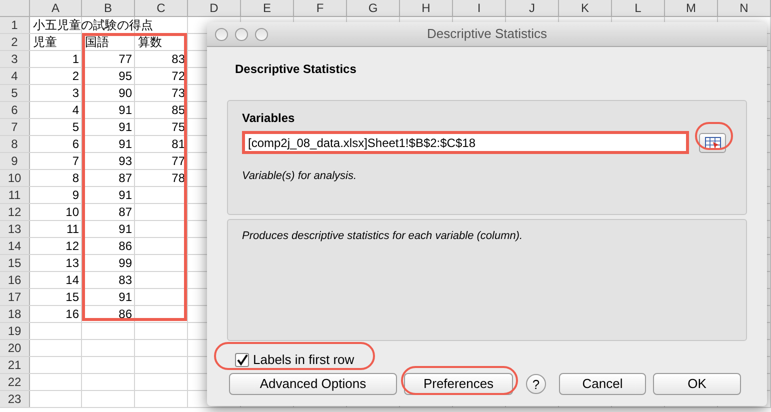 The height and width of the screenshot is (412, 771). I want to click on dialog-heading: Descriptive Statistics, so click(296, 69).